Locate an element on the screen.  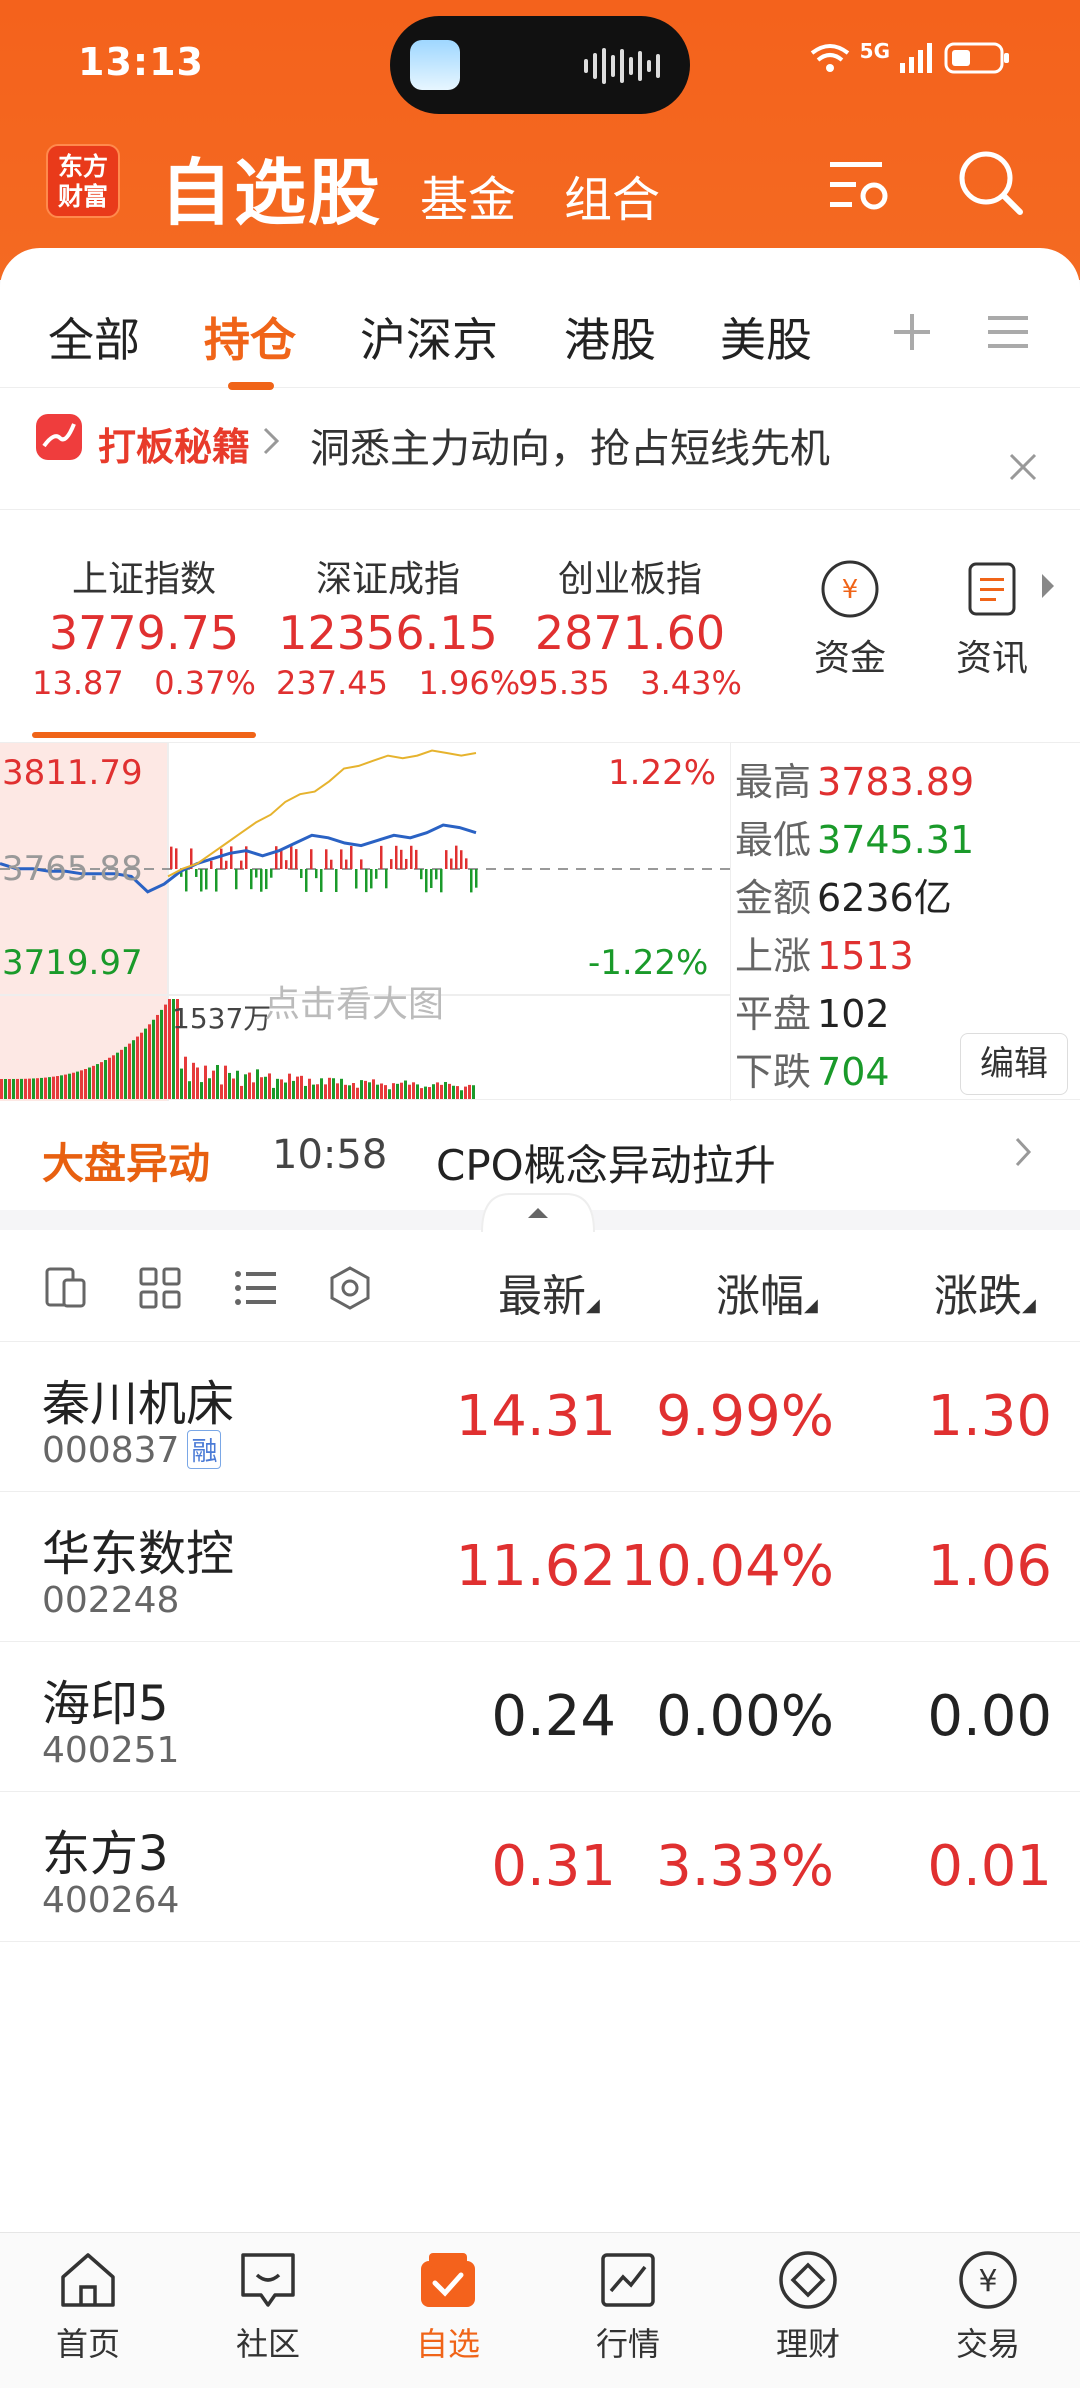
alert-time: 10:58 is located at coordinates (330, 1155).